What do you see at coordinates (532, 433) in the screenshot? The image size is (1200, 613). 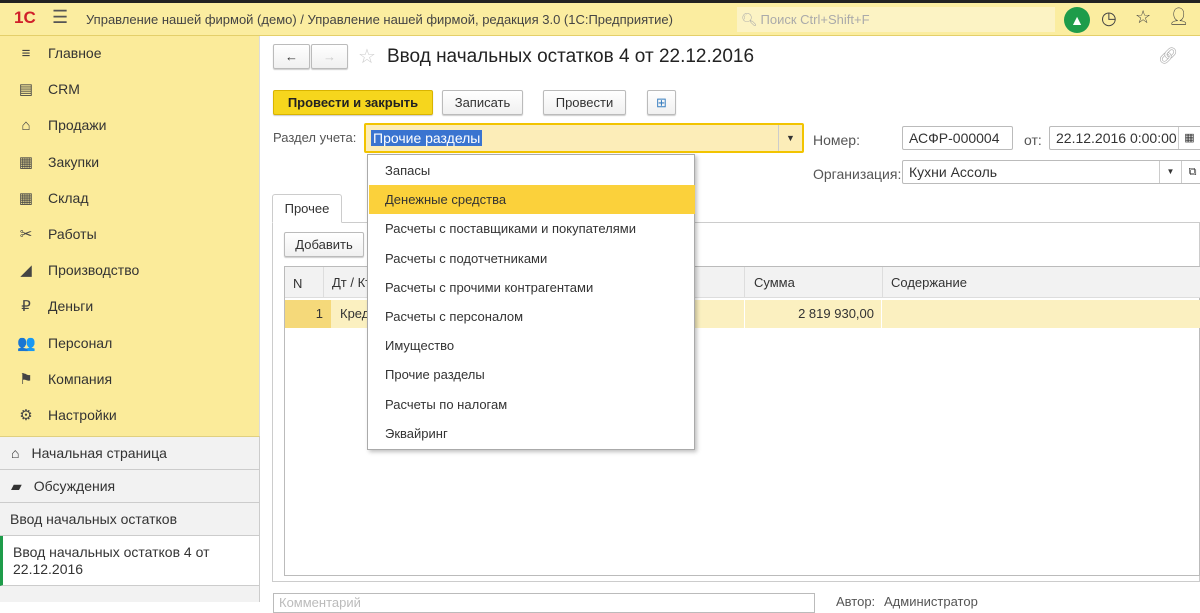 I see `dropdown-item: Эквайринг` at bounding box center [532, 433].